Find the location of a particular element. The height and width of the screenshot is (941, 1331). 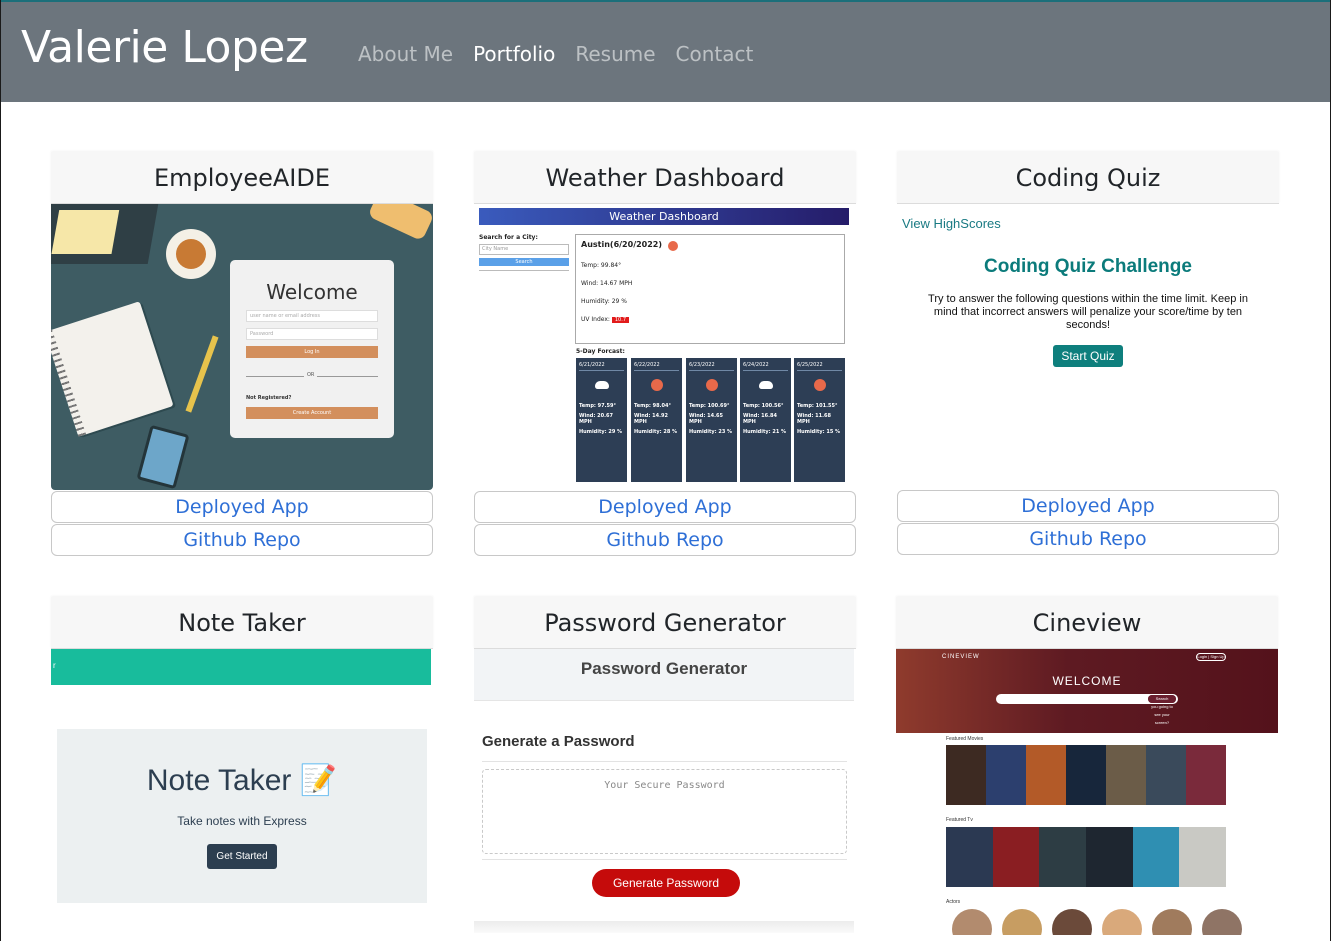

forecast-temp: Temp: 100.69° is located at coordinates (709, 406).